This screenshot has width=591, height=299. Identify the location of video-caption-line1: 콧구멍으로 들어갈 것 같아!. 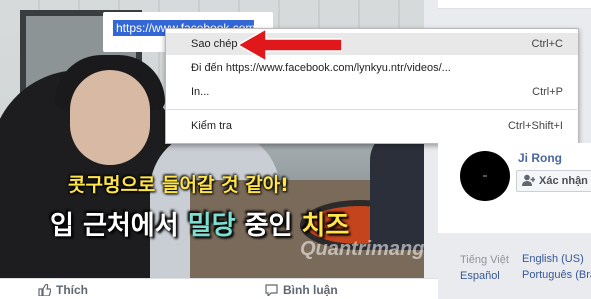
(178, 185).